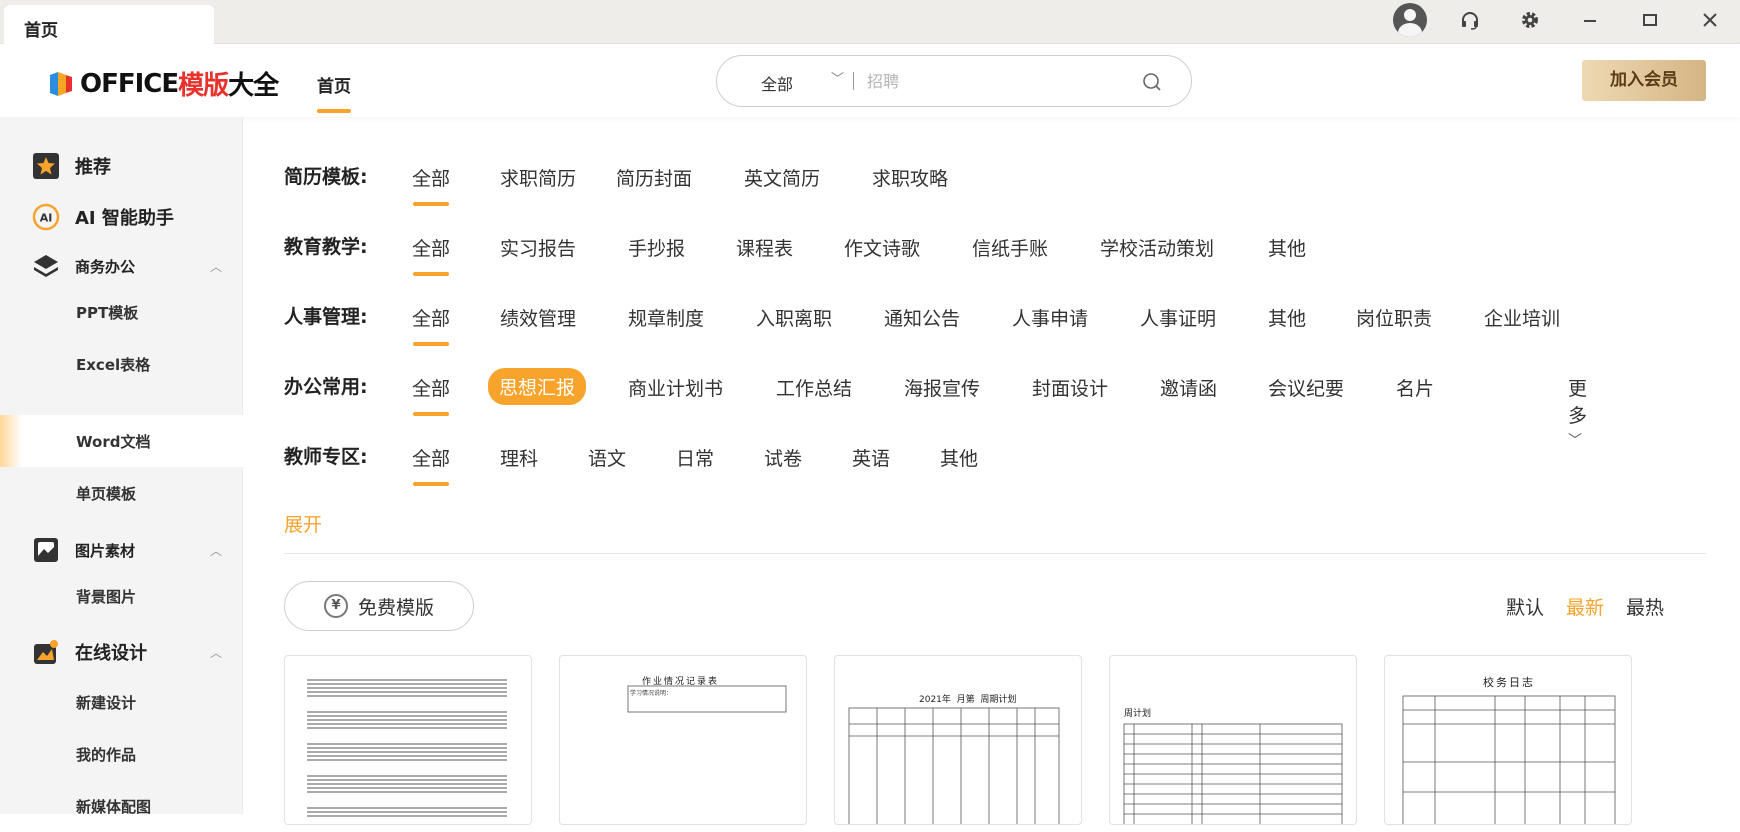 The image size is (1740, 832). What do you see at coordinates (651, 693) in the screenshot?
I see `template-card-subtitle: 学习情况说明：` at bounding box center [651, 693].